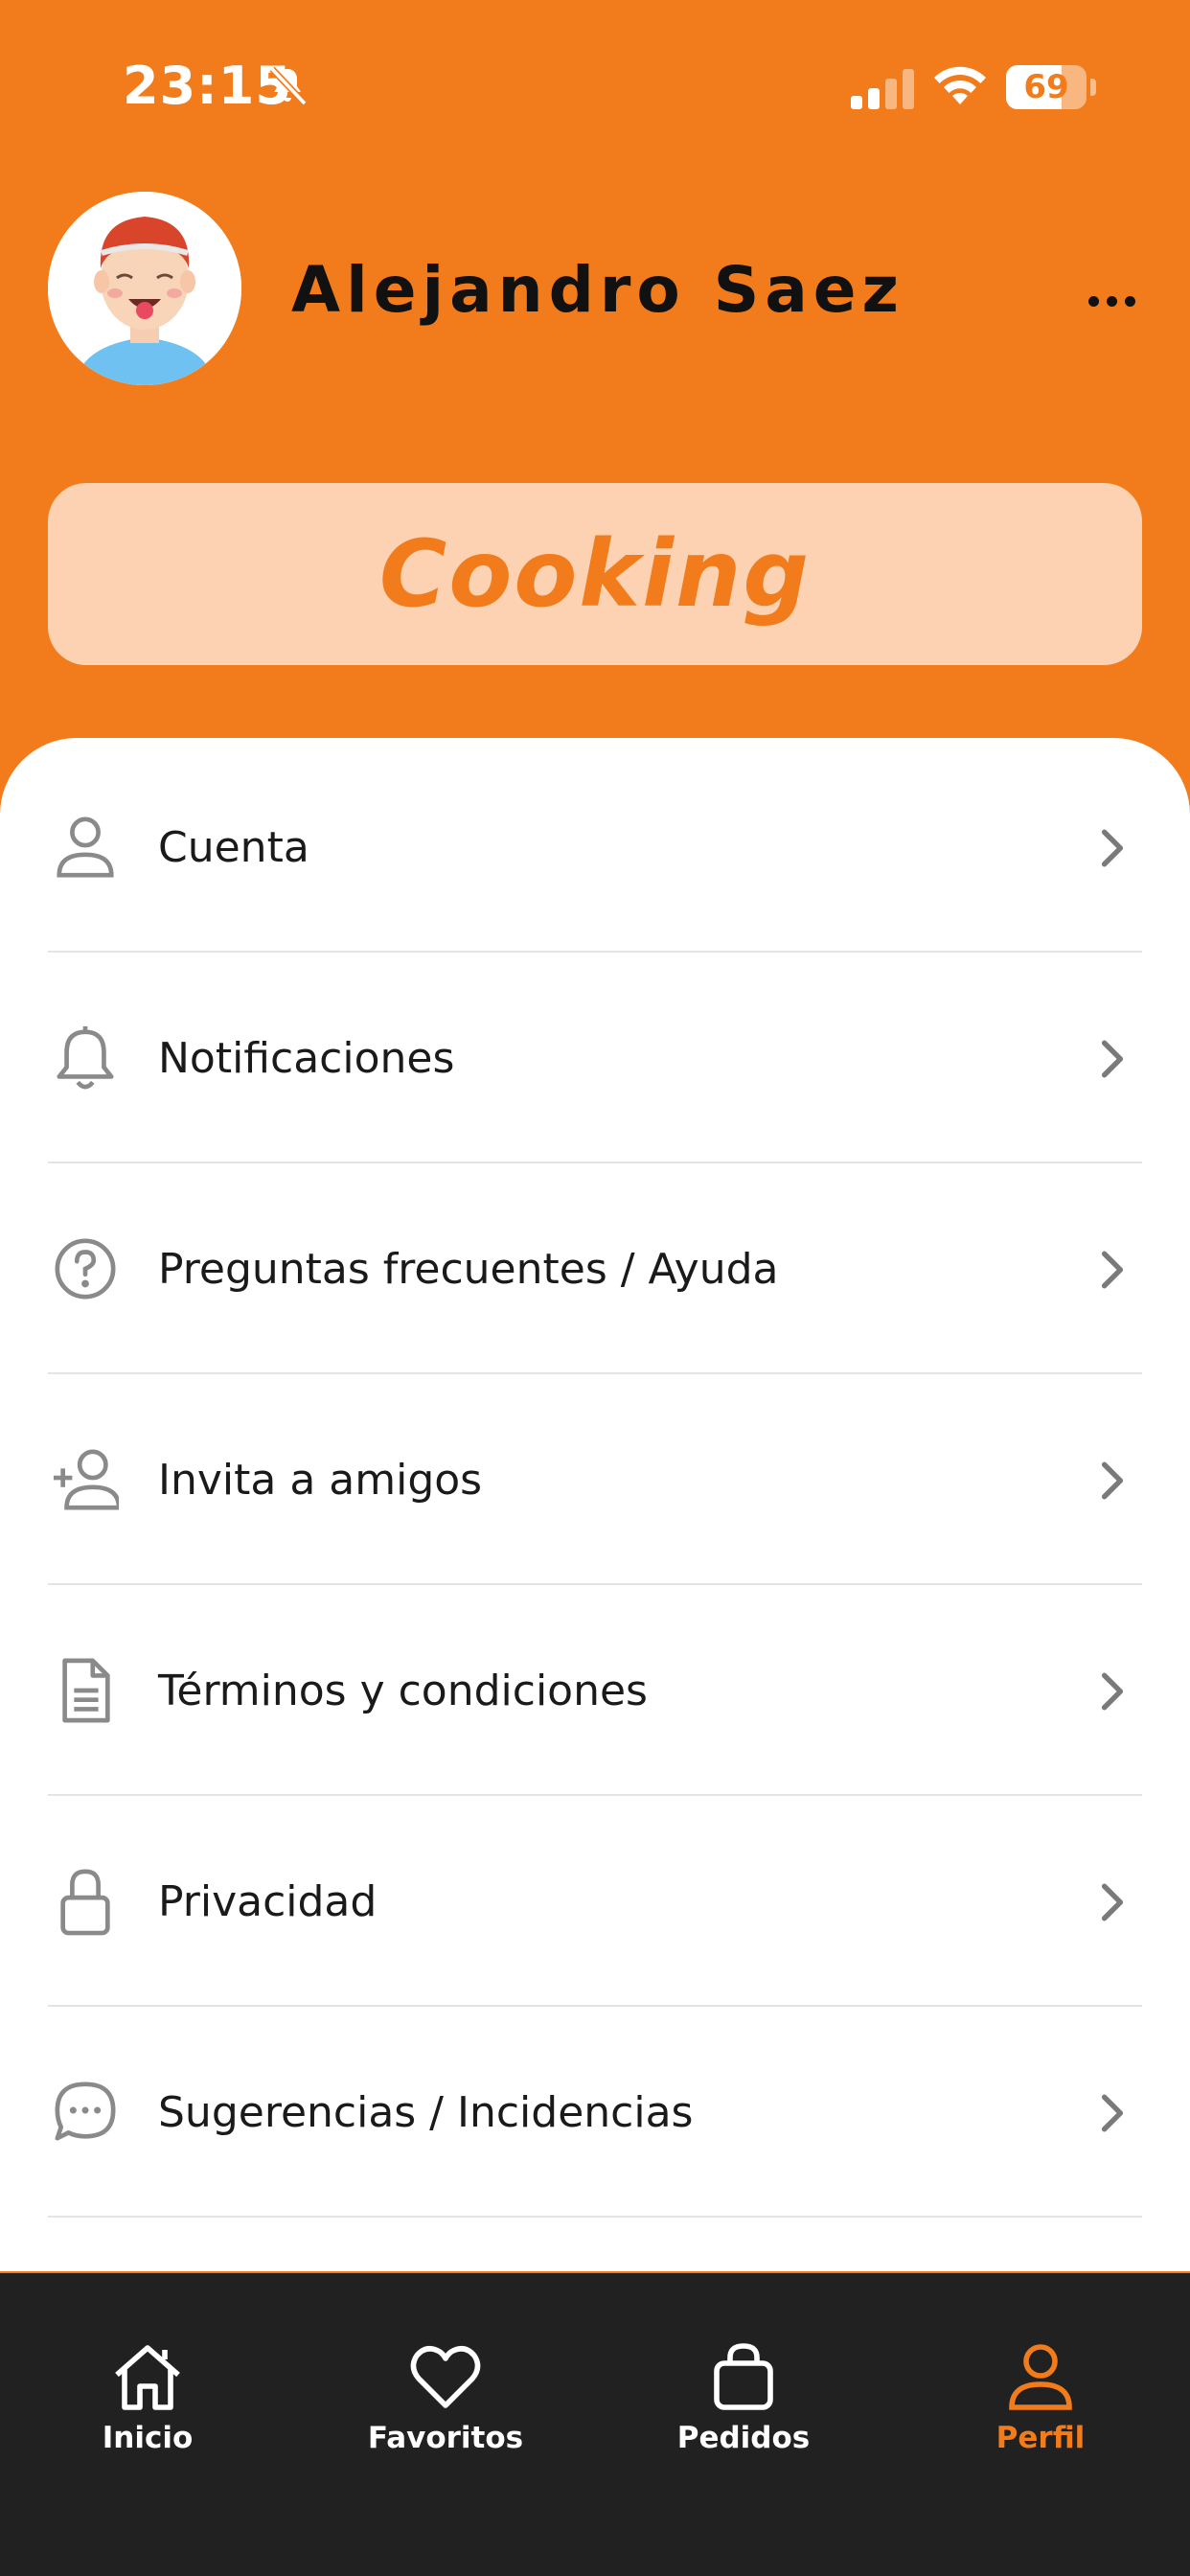  I want to click on brand-banner: Cooking, so click(595, 574).